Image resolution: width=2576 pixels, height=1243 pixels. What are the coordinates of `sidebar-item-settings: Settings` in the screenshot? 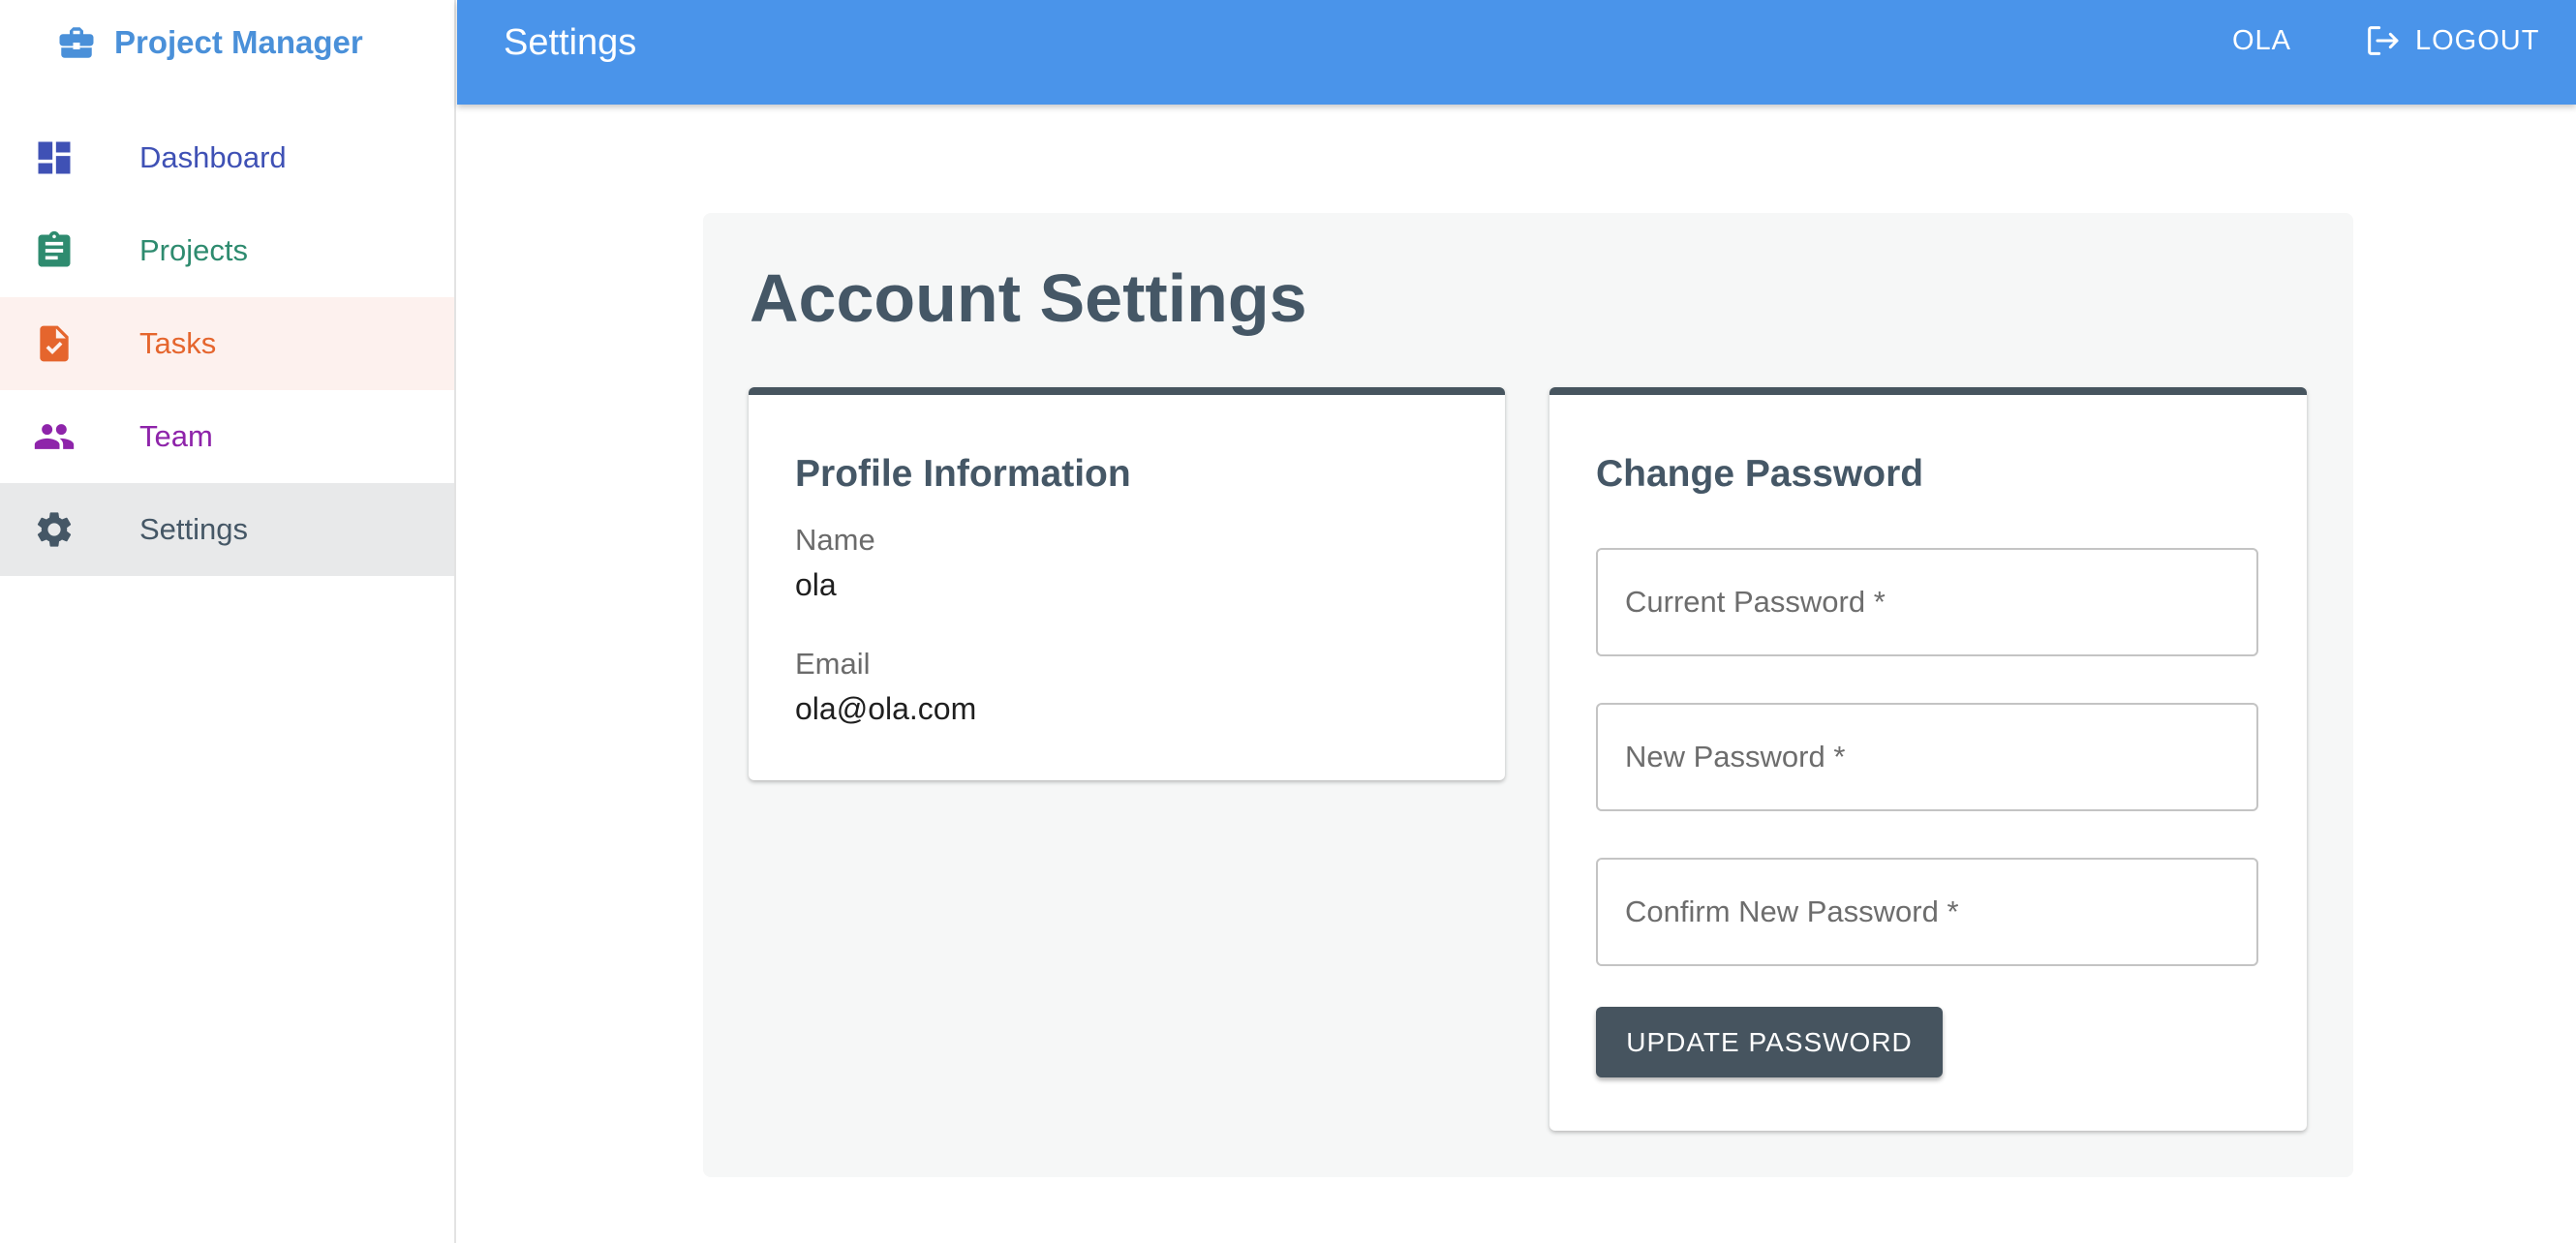 It's located at (227, 529).